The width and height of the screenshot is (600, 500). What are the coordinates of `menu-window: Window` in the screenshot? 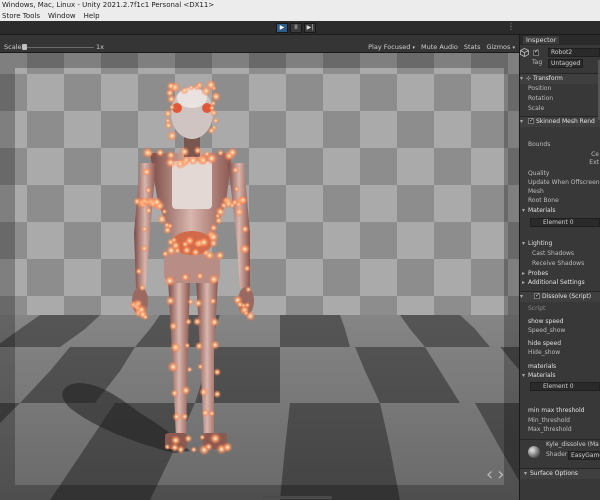 It's located at (62, 16).